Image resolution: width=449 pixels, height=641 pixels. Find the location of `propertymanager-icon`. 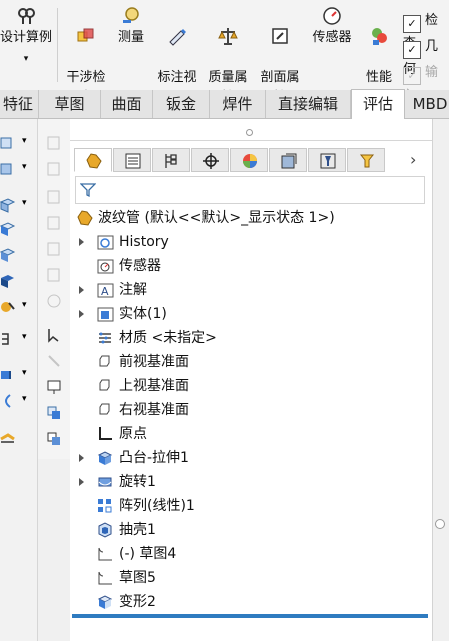

propertymanager-icon is located at coordinates (133, 161).